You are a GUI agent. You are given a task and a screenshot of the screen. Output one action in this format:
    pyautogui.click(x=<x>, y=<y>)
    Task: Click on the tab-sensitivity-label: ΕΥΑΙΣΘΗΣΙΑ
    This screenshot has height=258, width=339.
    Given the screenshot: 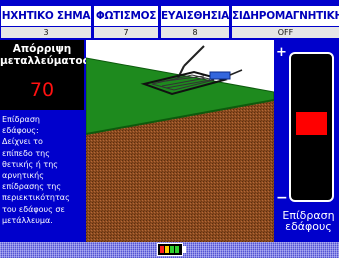 What is the action you would take?
    pyautogui.click(x=195, y=16)
    